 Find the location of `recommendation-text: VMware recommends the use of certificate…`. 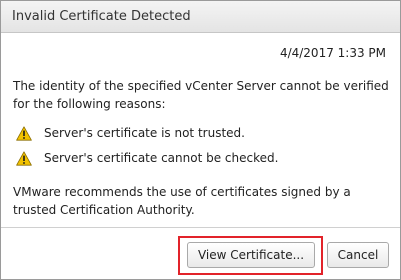

recommendation-text: VMware recommends the use of certificate… is located at coordinates (182, 201).